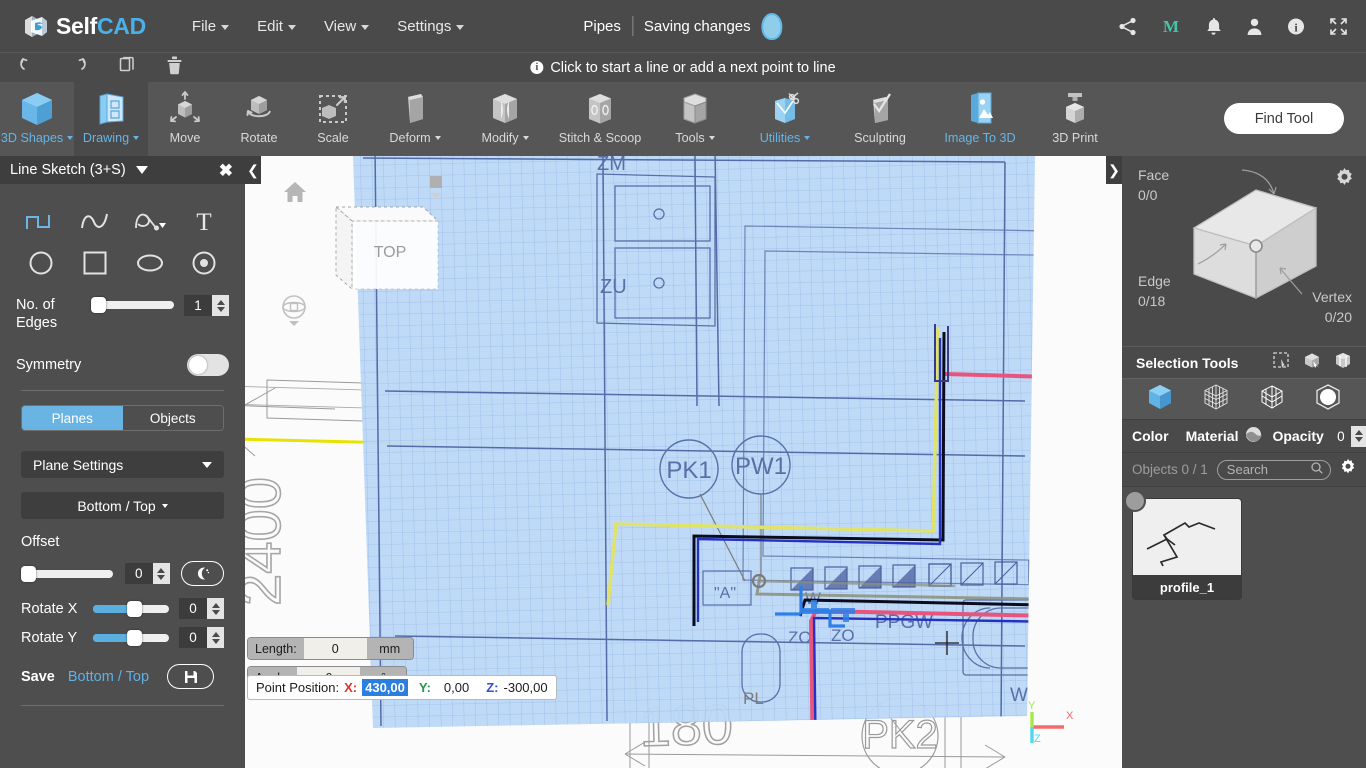 The height and width of the screenshot is (768, 1366). Describe the element at coordinates (1114, 170) in the screenshot. I see `collapse-right-panel-button: ❯` at that location.